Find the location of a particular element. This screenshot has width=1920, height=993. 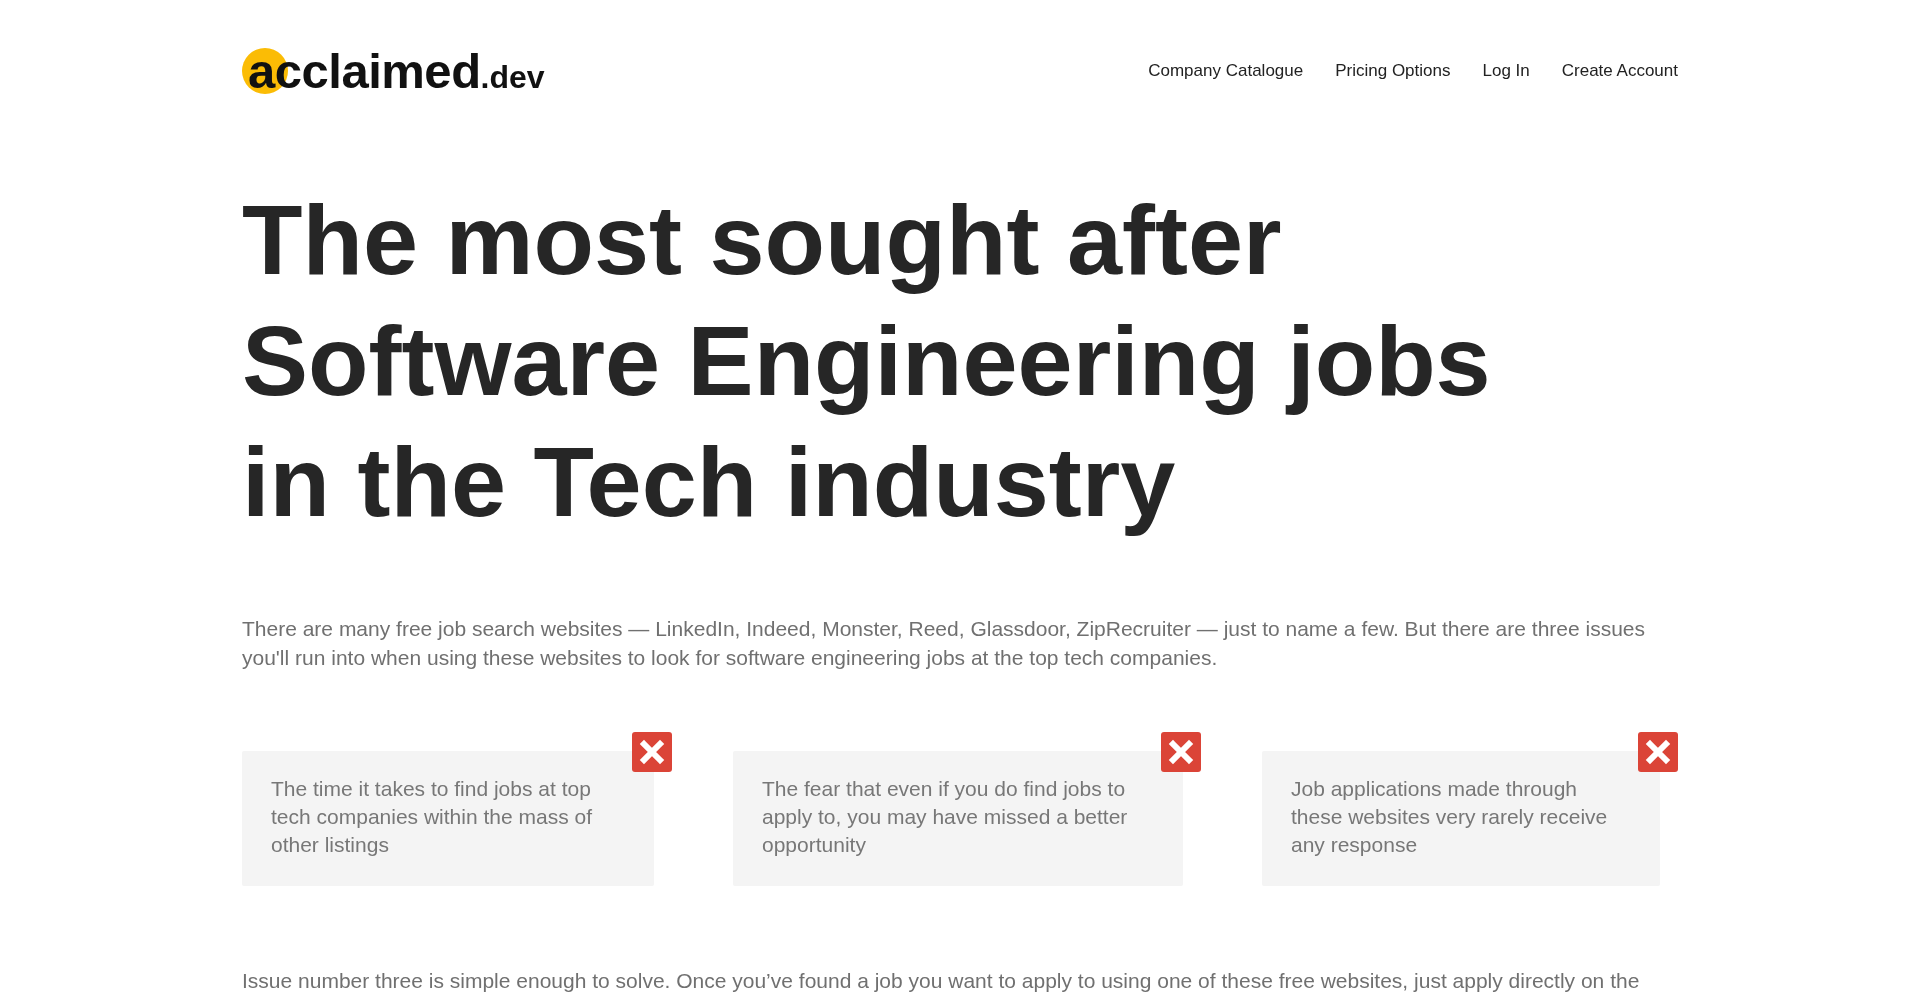

nav-link: Log In is located at coordinates (1506, 71).